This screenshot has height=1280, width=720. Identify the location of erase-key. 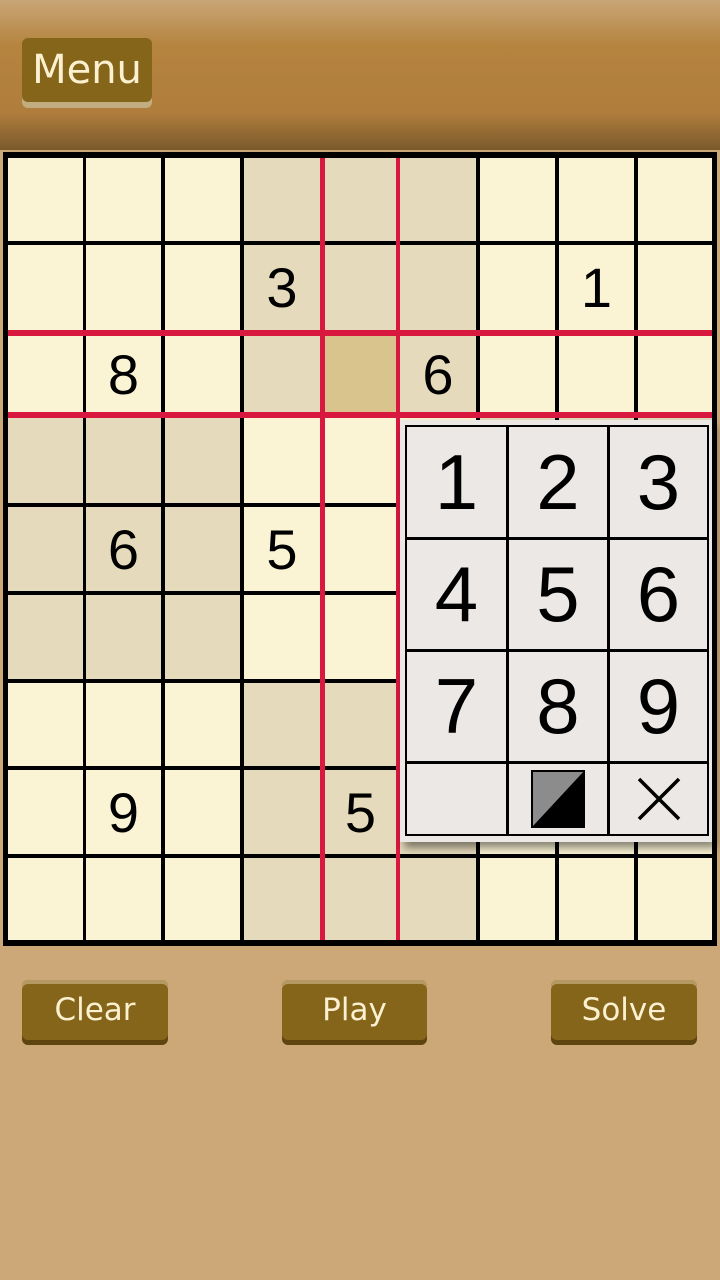
(658, 799).